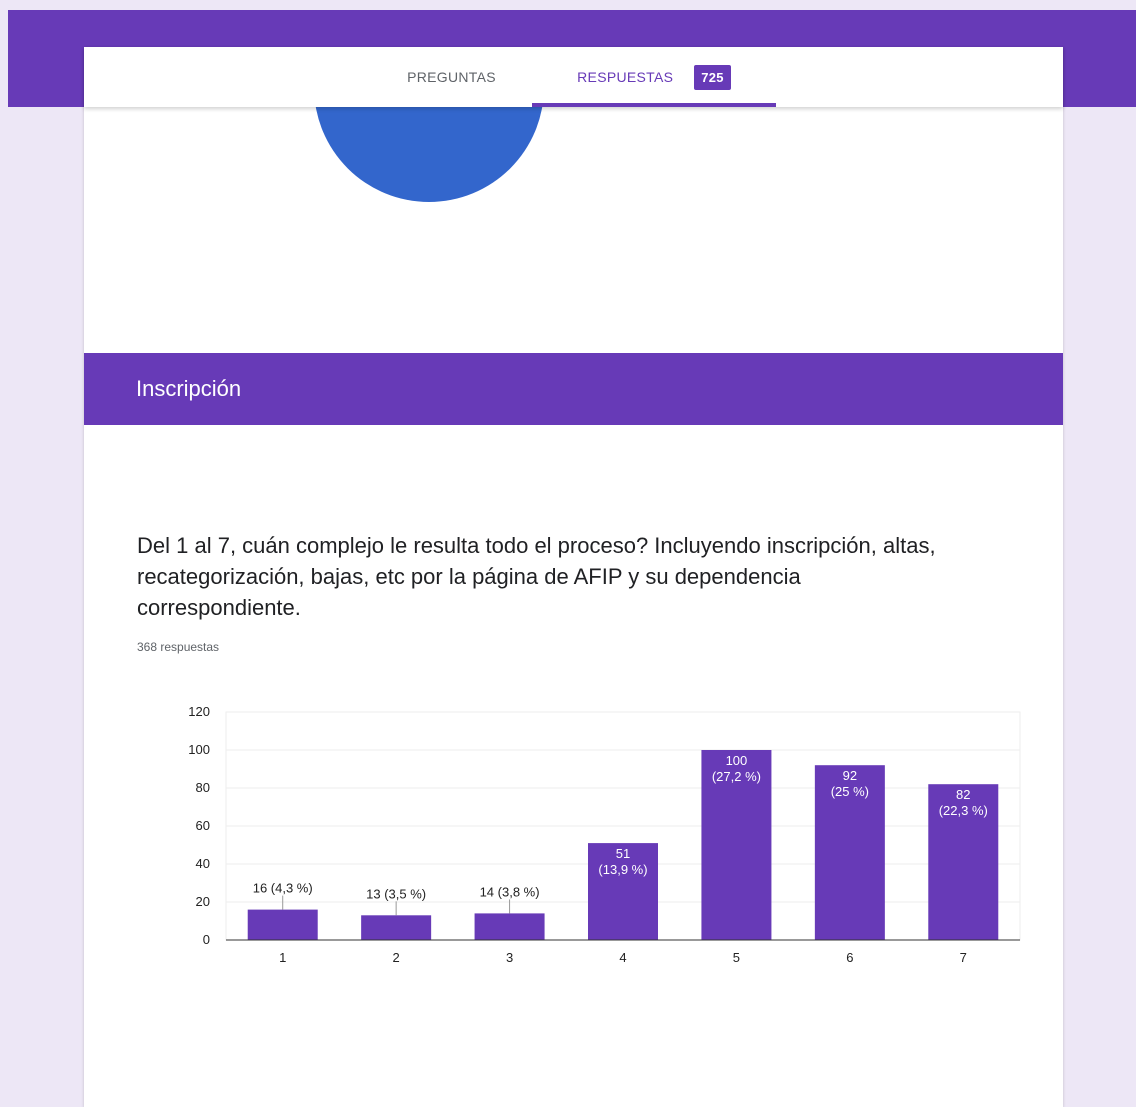 The width and height of the screenshot is (1136, 1107). Describe the element at coordinates (622, 957) in the screenshot. I see `x-tick-label: 4` at that location.